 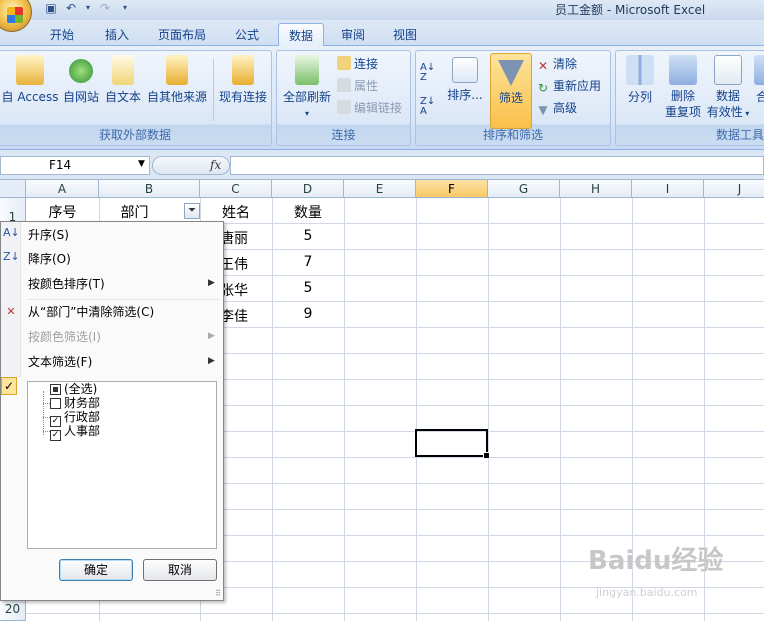 What do you see at coordinates (366, 86) in the screenshot?
I see `properties-label: 属性` at bounding box center [366, 86].